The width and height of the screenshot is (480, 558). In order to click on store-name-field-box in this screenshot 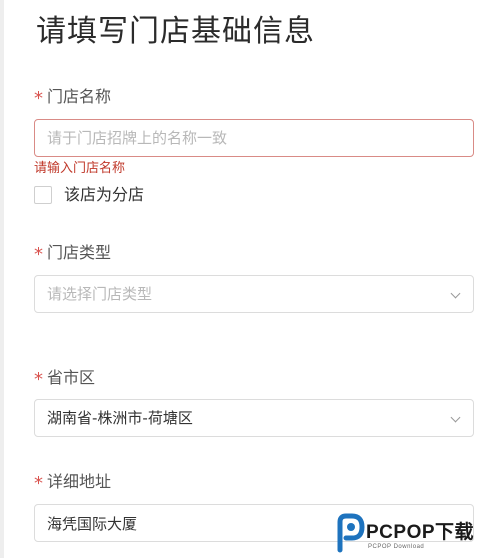, I will do `click(254, 138)`.